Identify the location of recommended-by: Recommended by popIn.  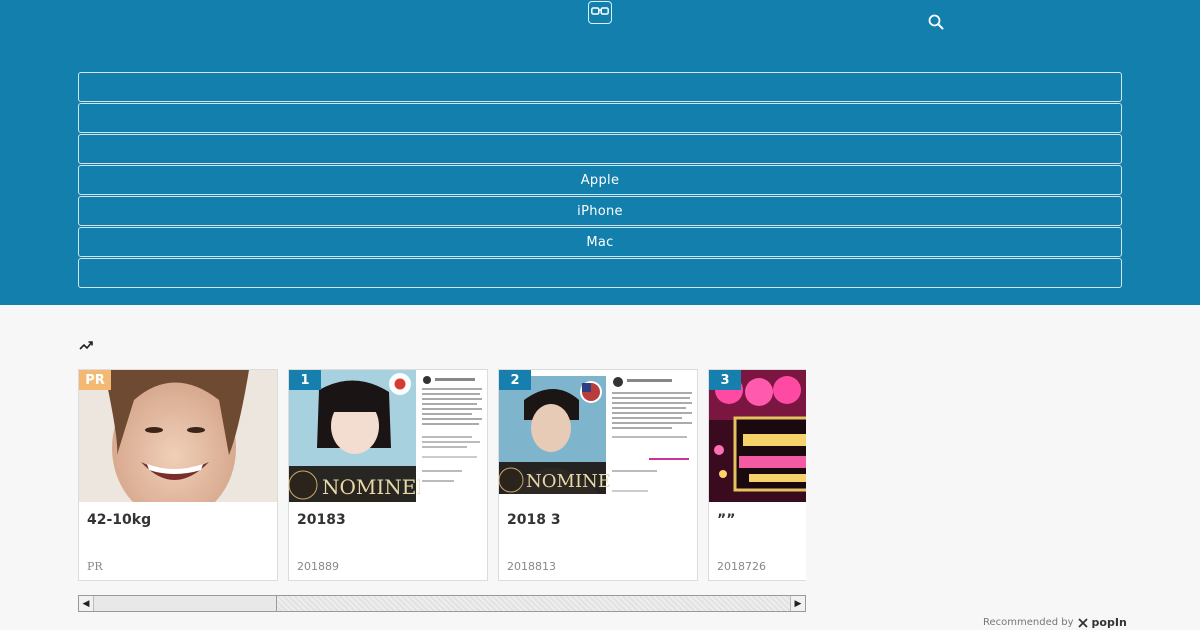
(1055, 622).